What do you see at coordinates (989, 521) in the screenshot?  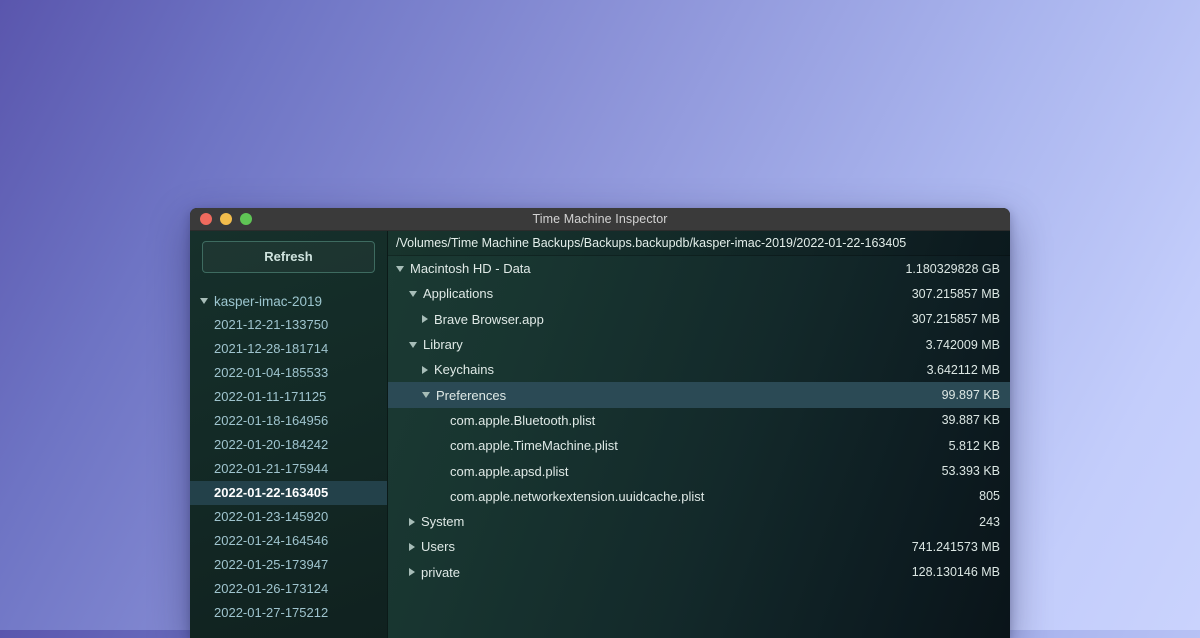 I see `tree-row-size: 243` at bounding box center [989, 521].